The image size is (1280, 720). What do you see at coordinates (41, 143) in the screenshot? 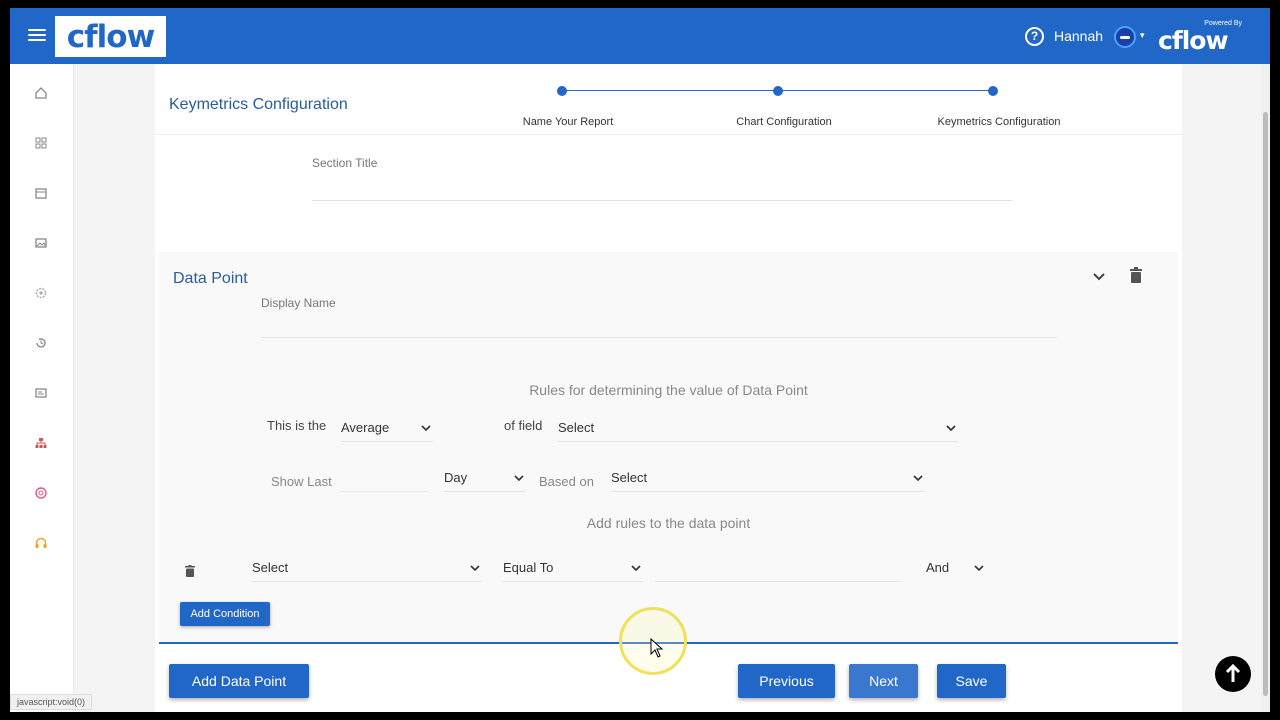
I see `grid-icon` at bounding box center [41, 143].